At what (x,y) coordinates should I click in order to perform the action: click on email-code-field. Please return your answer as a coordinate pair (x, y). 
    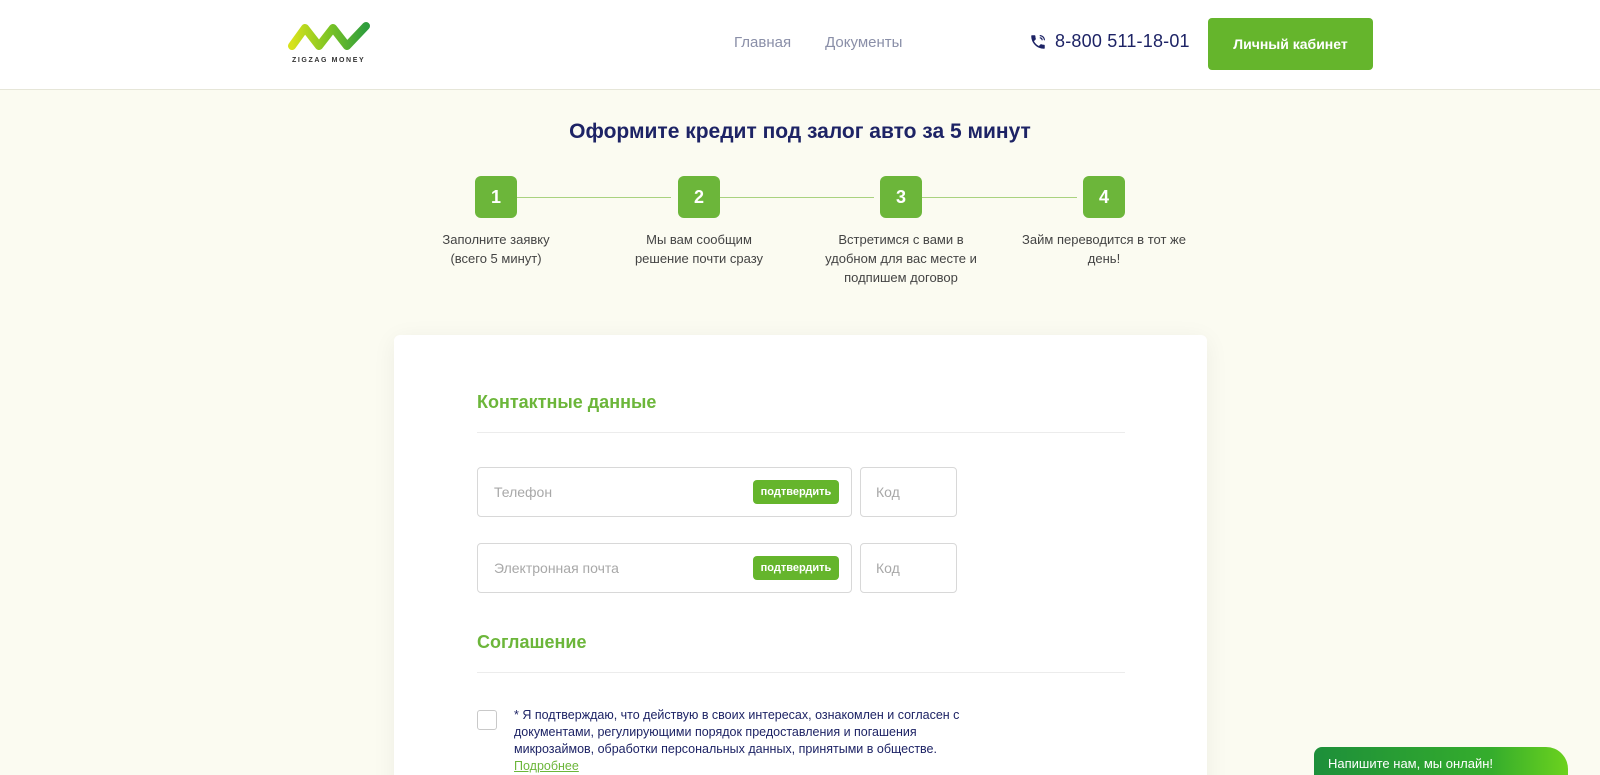
    Looking at the image, I should click on (908, 568).